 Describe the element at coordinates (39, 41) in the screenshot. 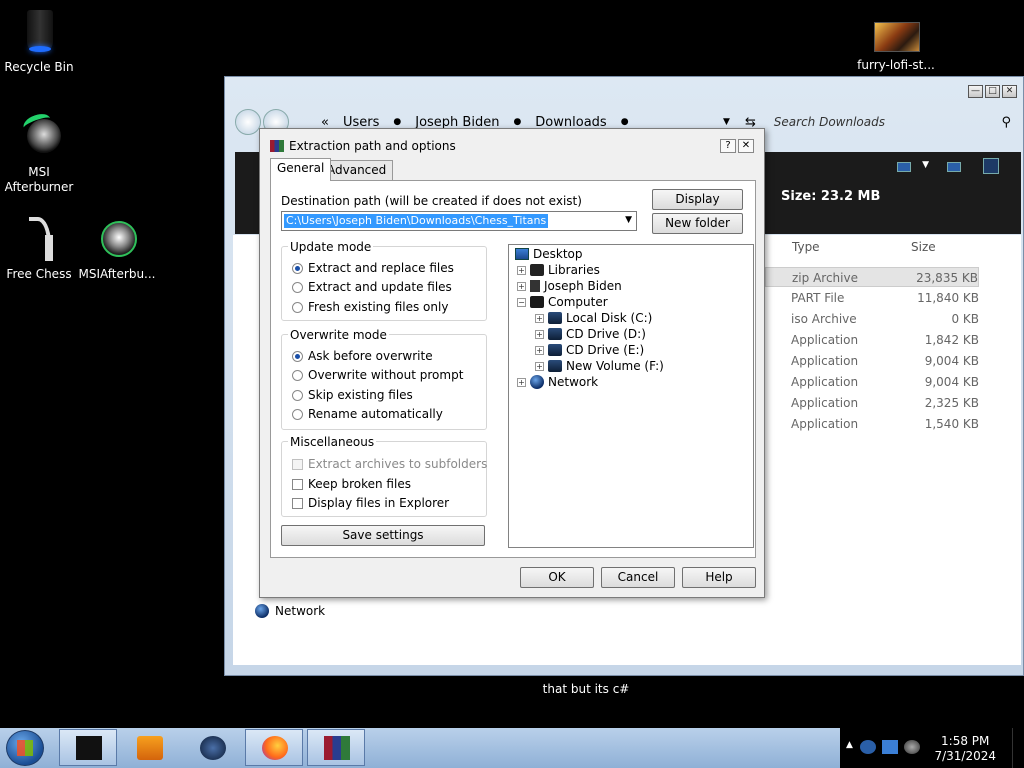

I see `desktop-icon-recycle-bin: Recycle Bin` at that location.